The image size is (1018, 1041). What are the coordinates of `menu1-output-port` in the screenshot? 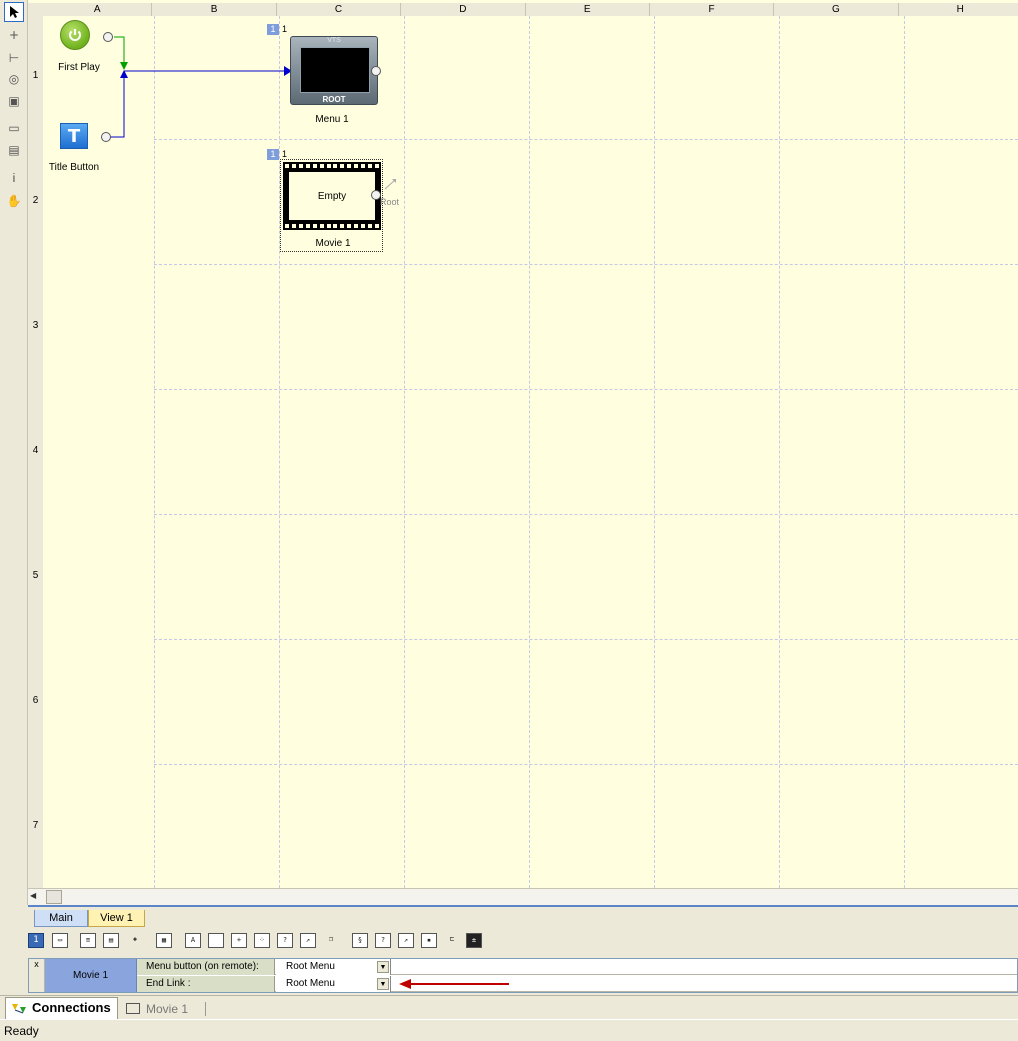 It's located at (376, 71).